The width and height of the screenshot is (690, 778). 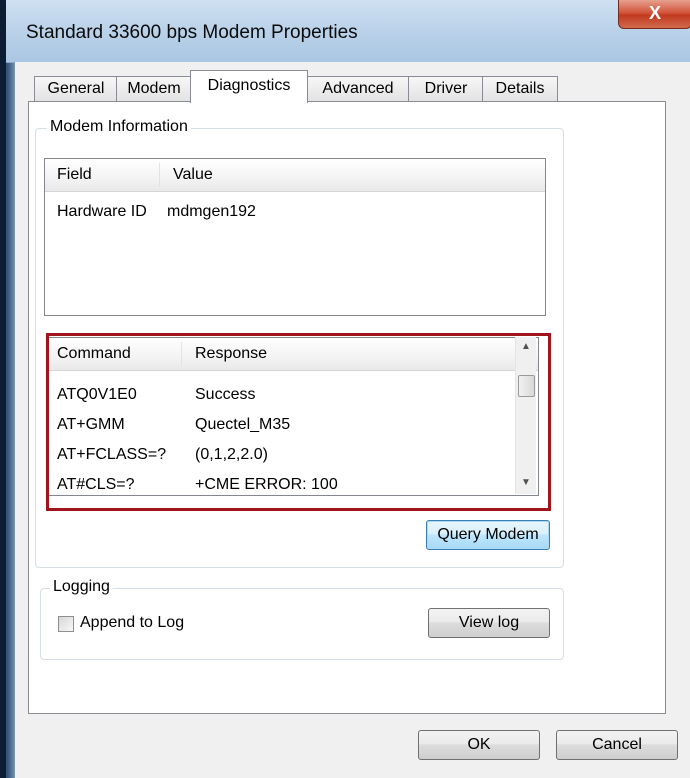 I want to click on field-value-list: Field Value Hardware ID mdmgen192, so click(x=295, y=237).